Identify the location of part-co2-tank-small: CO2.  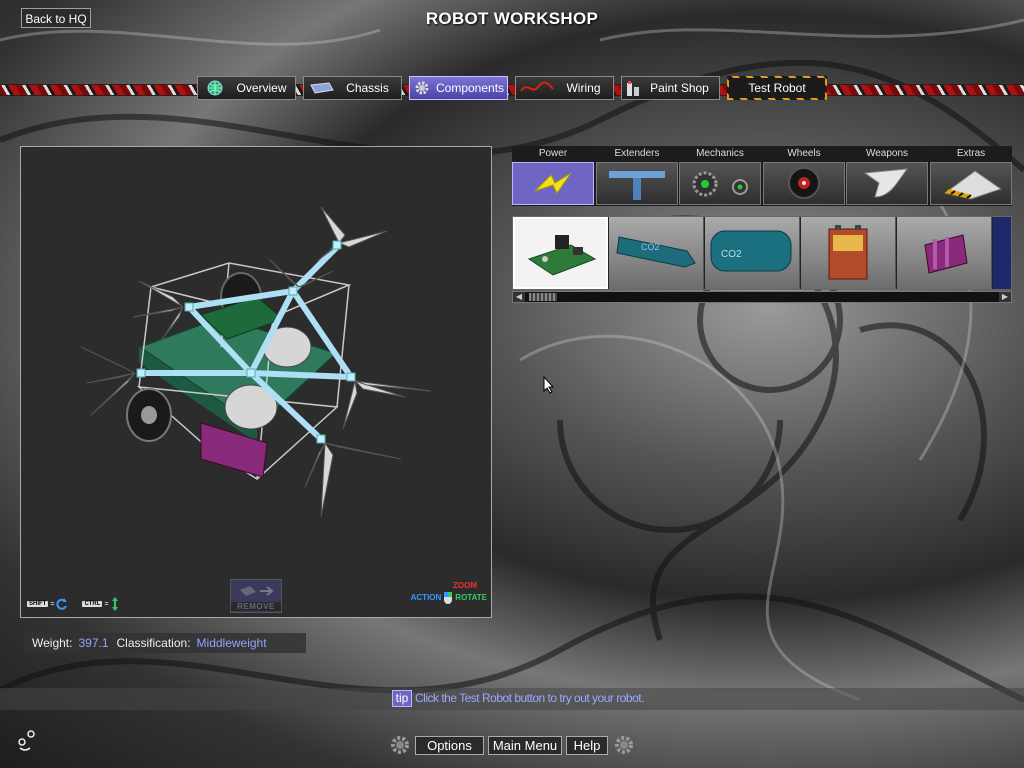
(656, 253).